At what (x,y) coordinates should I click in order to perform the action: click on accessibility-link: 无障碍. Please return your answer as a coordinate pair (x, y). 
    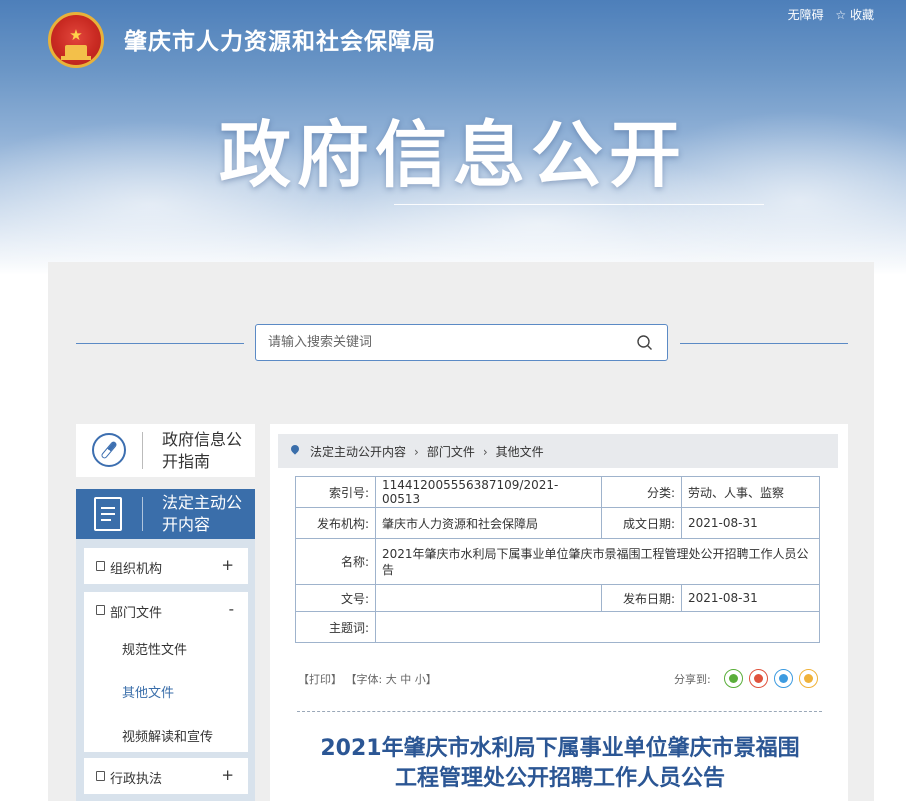
    Looking at the image, I should click on (806, 15).